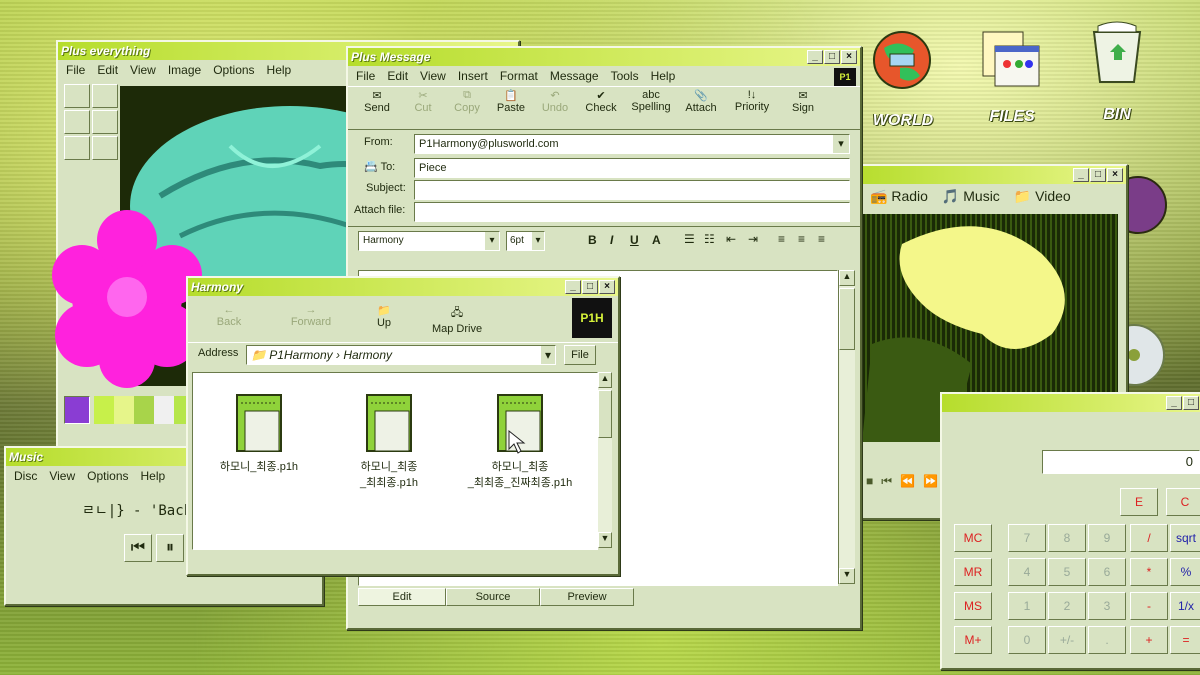  What do you see at coordinates (77, 410) in the screenshot?
I see `current-color` at bounding box center [77, 410].